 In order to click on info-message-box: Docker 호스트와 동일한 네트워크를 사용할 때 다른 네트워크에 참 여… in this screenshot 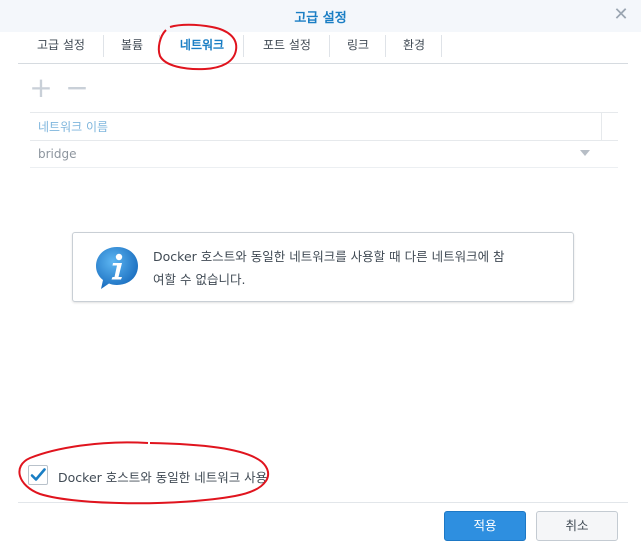, I will do `click(323, 267)`.